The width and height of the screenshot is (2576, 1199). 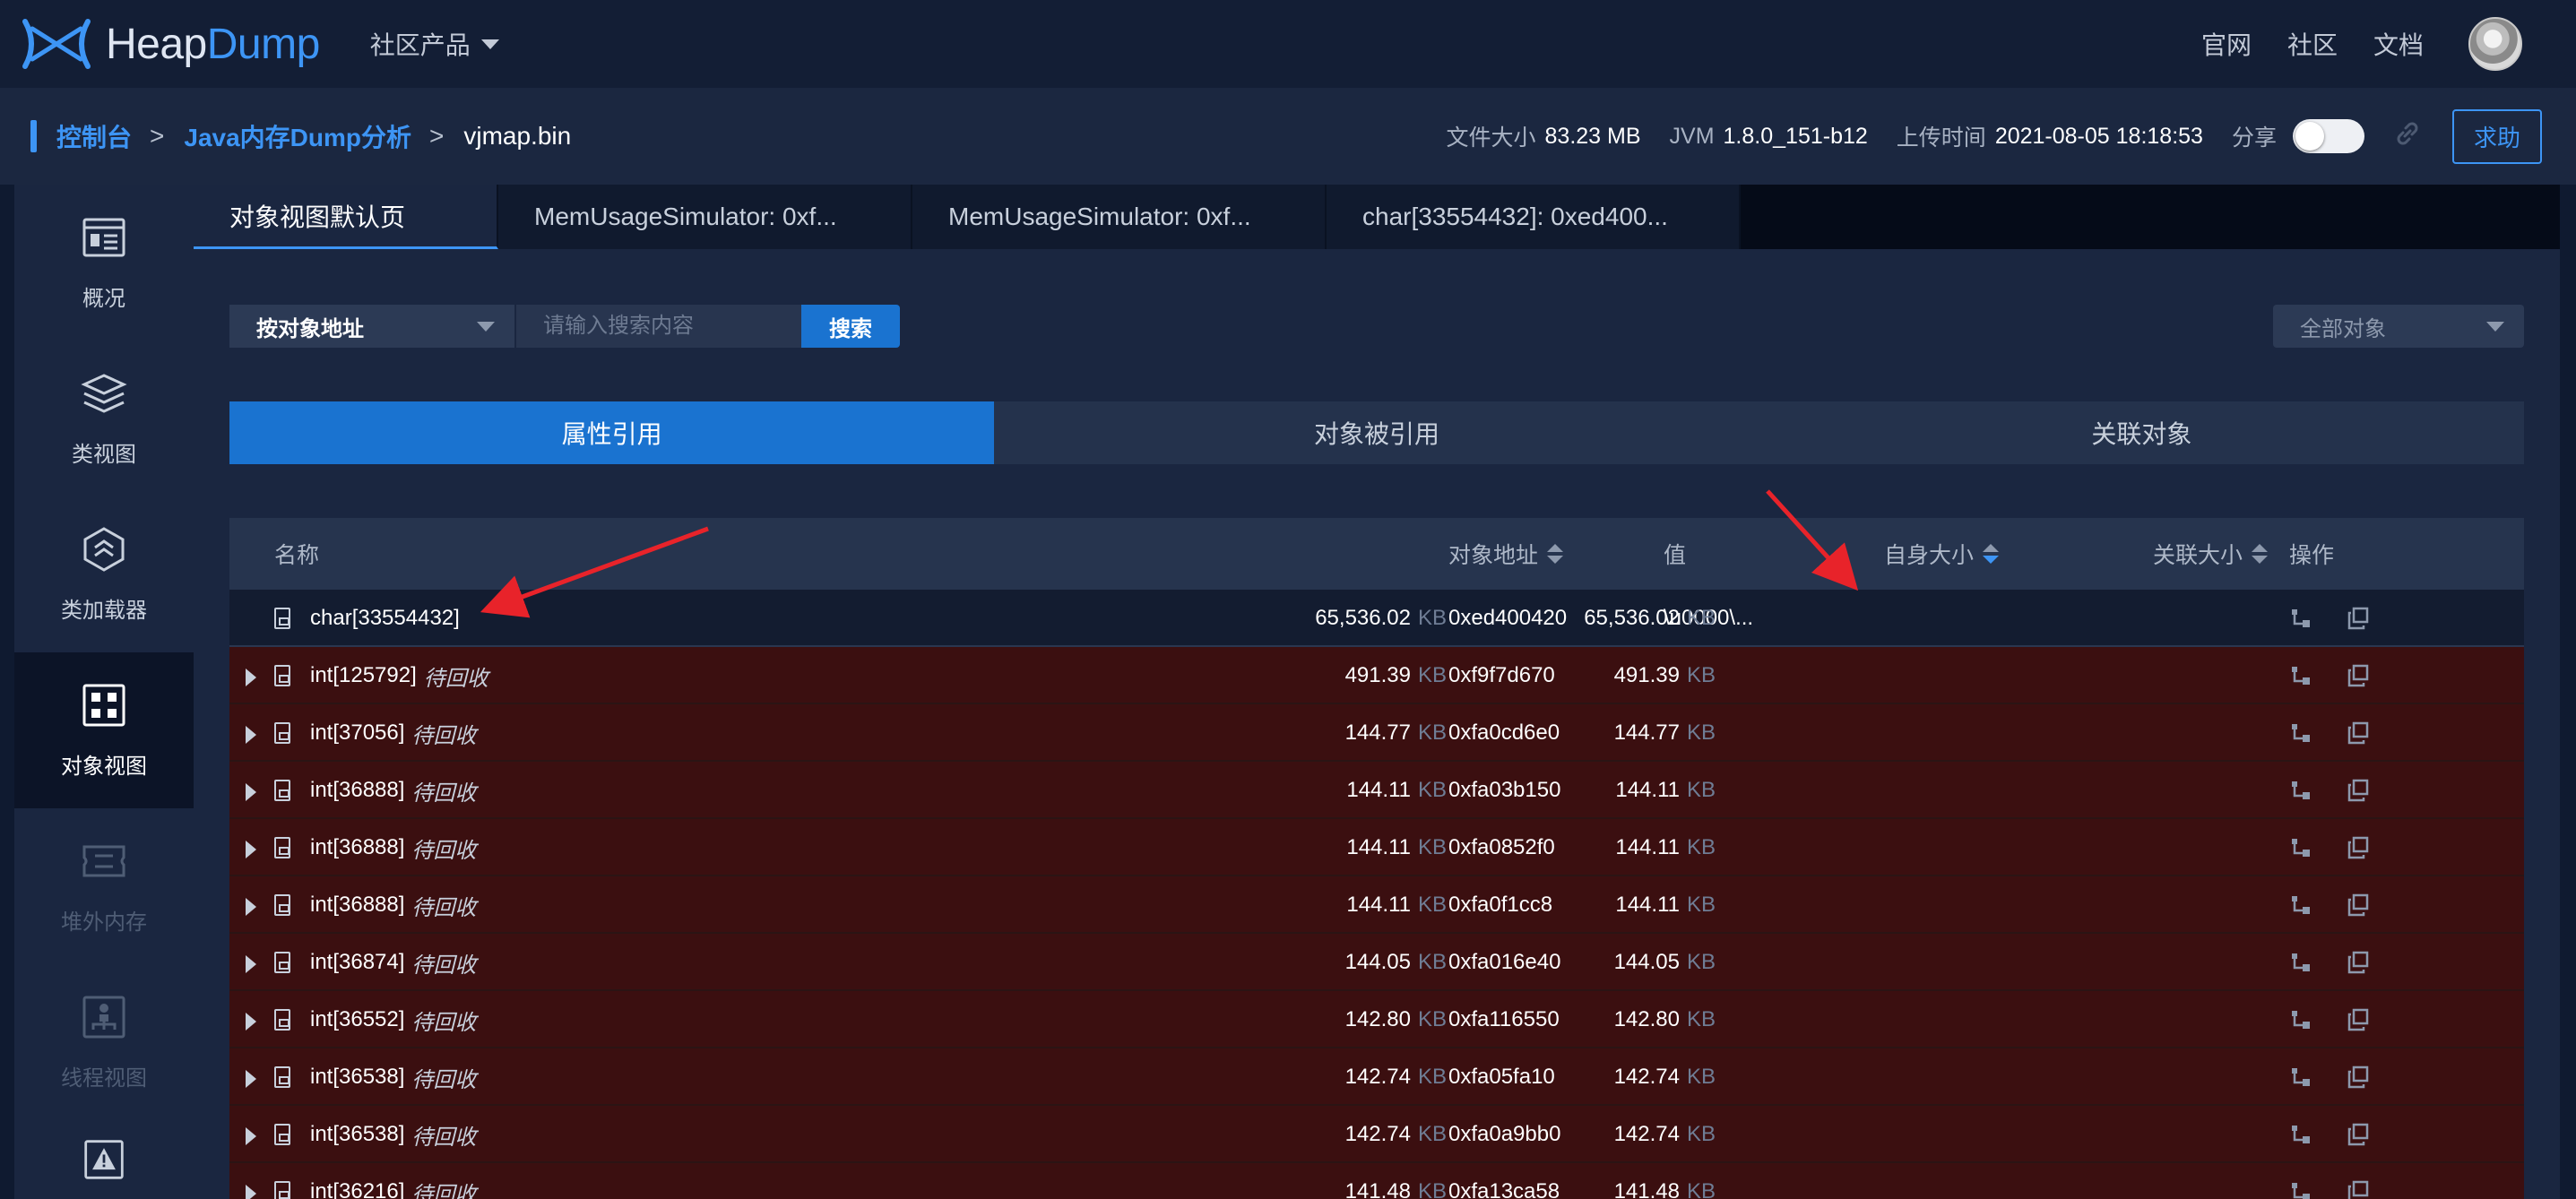 I want to click on table-row: int[36888] 待回收 0xfa03b150 144.11 KB 144.11 KB, so click(x=1376, y=790).